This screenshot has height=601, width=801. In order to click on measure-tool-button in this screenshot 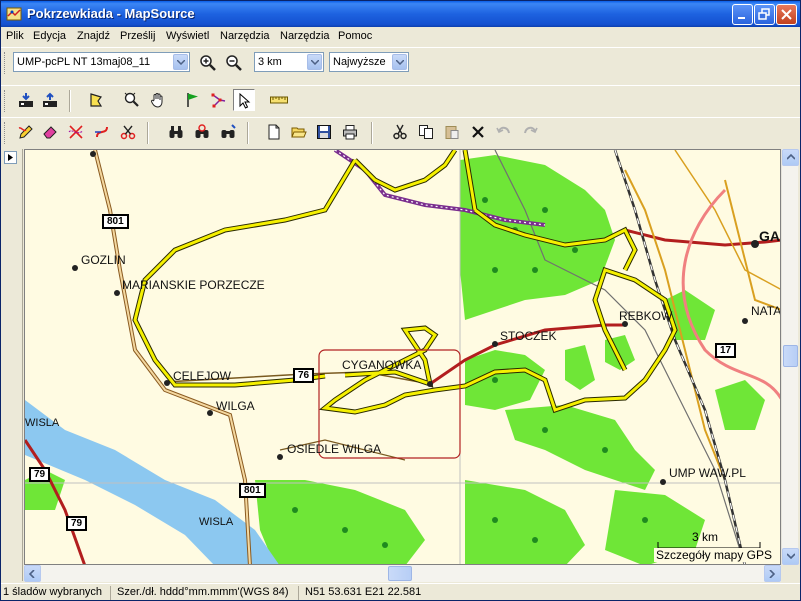, I will do `click(278, 100)`.